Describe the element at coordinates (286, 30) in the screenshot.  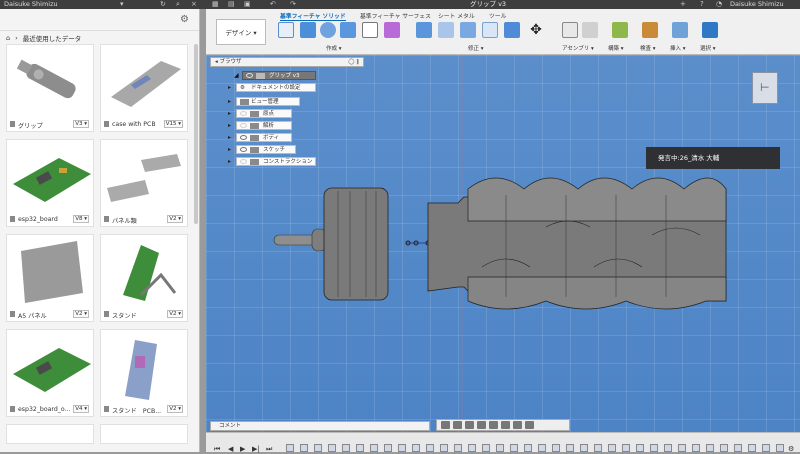
I see `new-sketch-icon` at that location.